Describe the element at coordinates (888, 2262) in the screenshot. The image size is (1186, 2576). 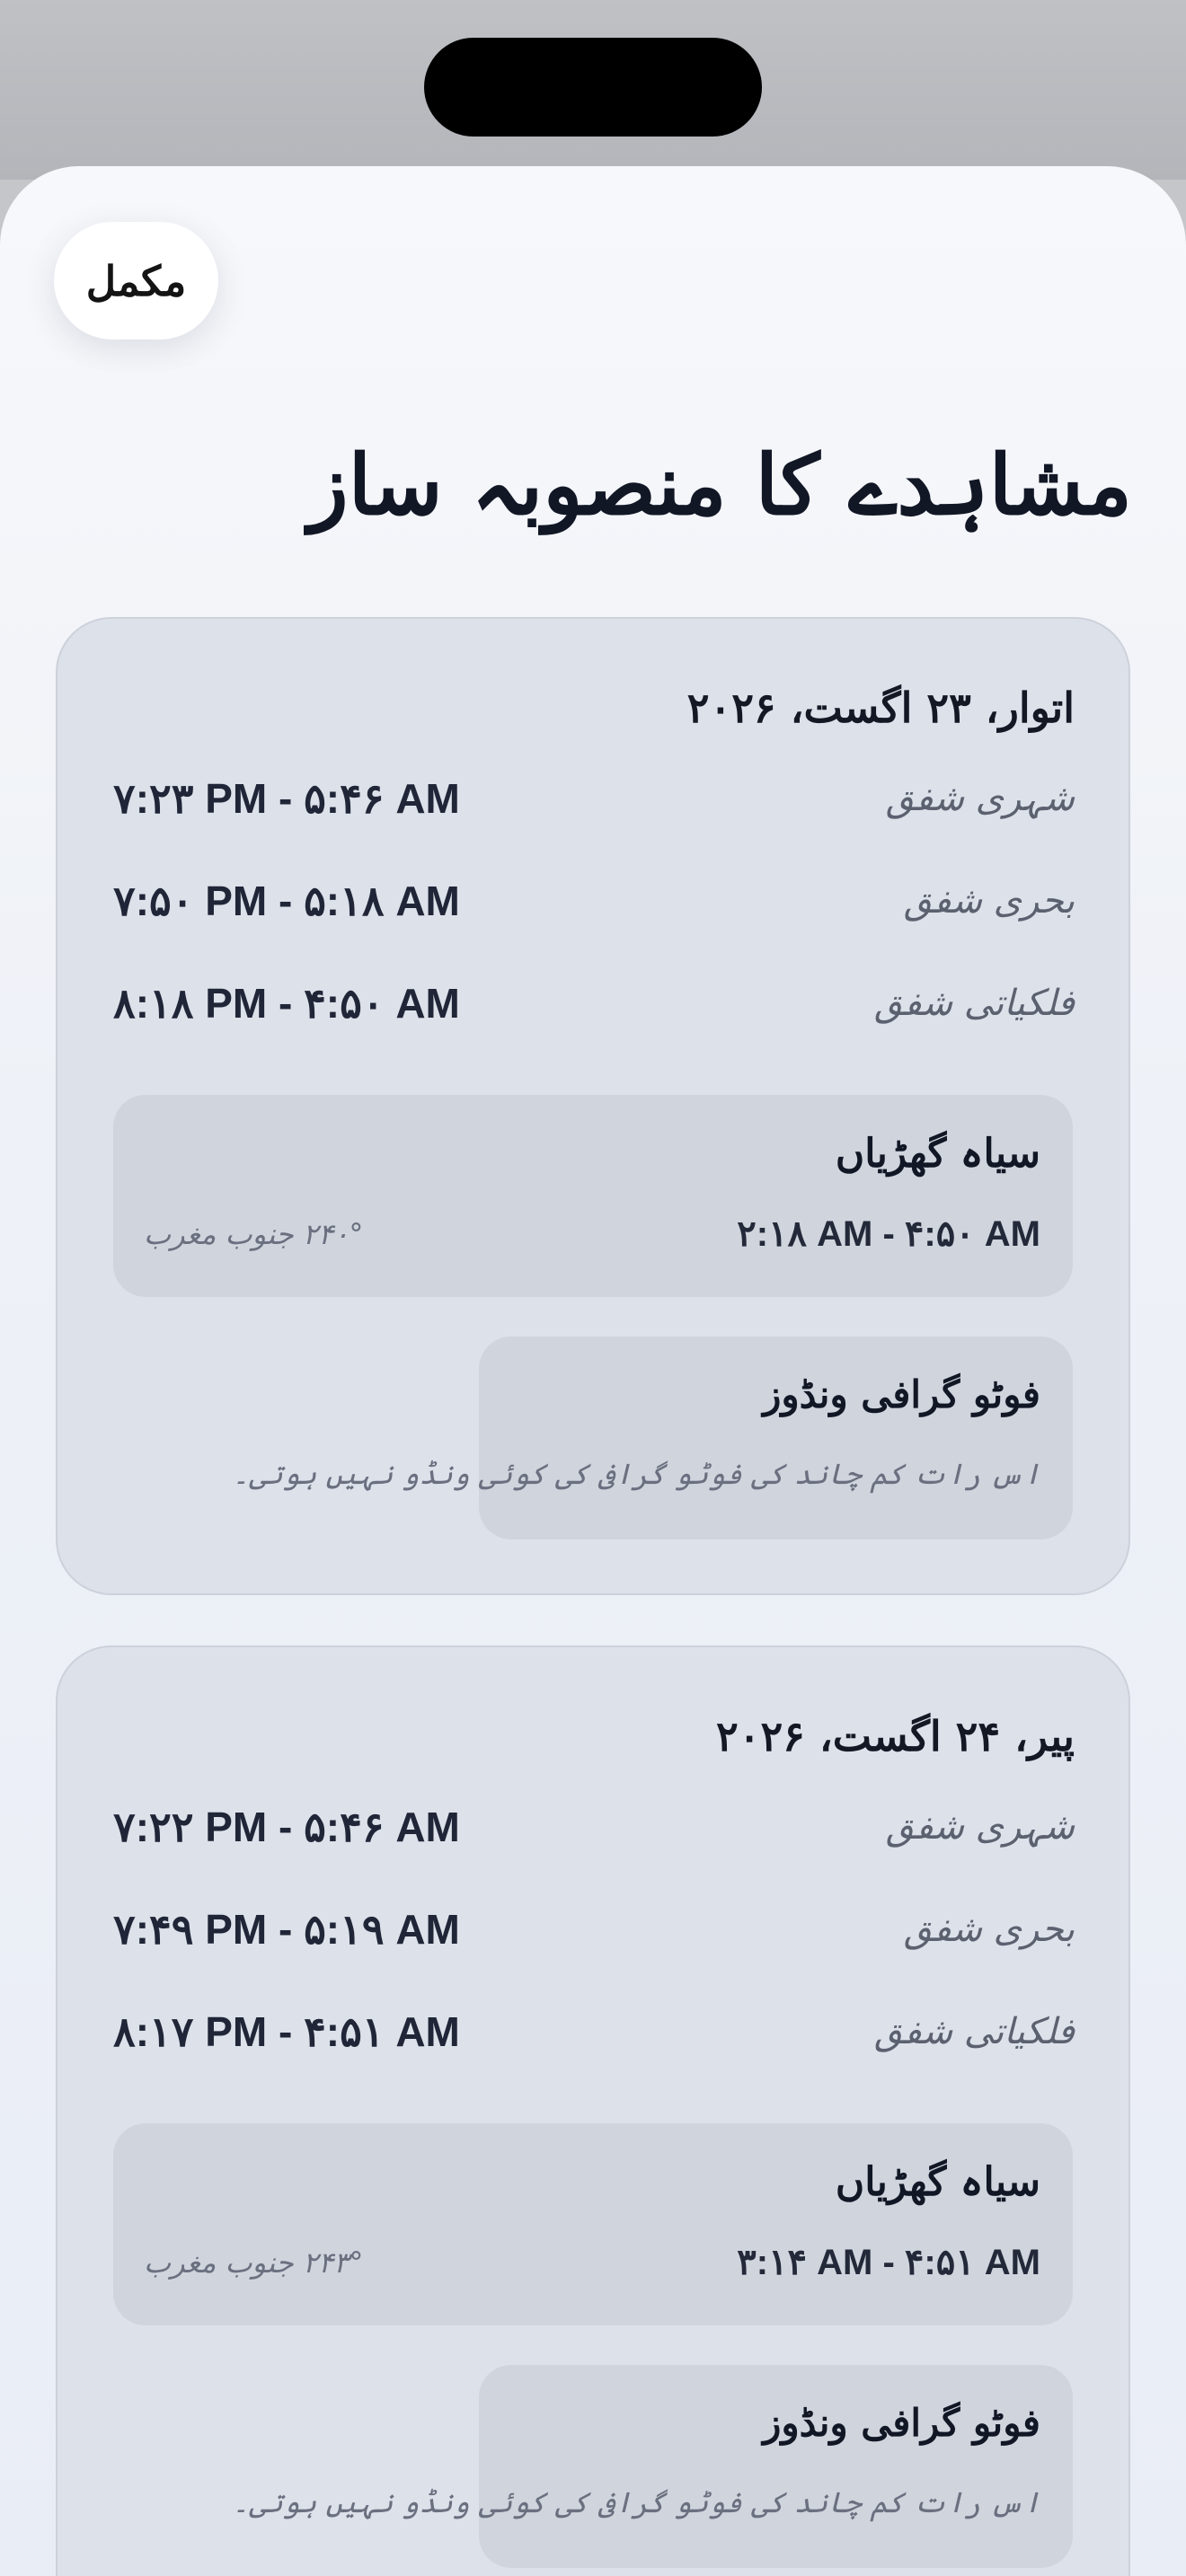
I see `dark-hours-time: ۳:۱۴ AM - ۴:۵۱ AM` at that location.